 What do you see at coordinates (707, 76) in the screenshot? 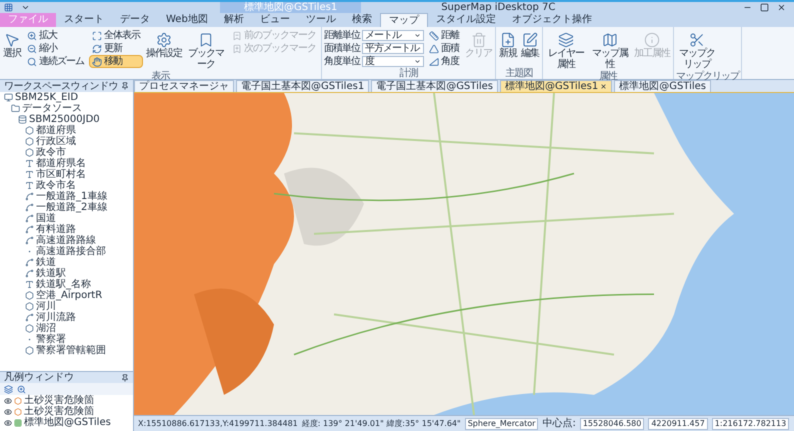
I see `group-label: マップクリップ` at bounding box center [707, 76].